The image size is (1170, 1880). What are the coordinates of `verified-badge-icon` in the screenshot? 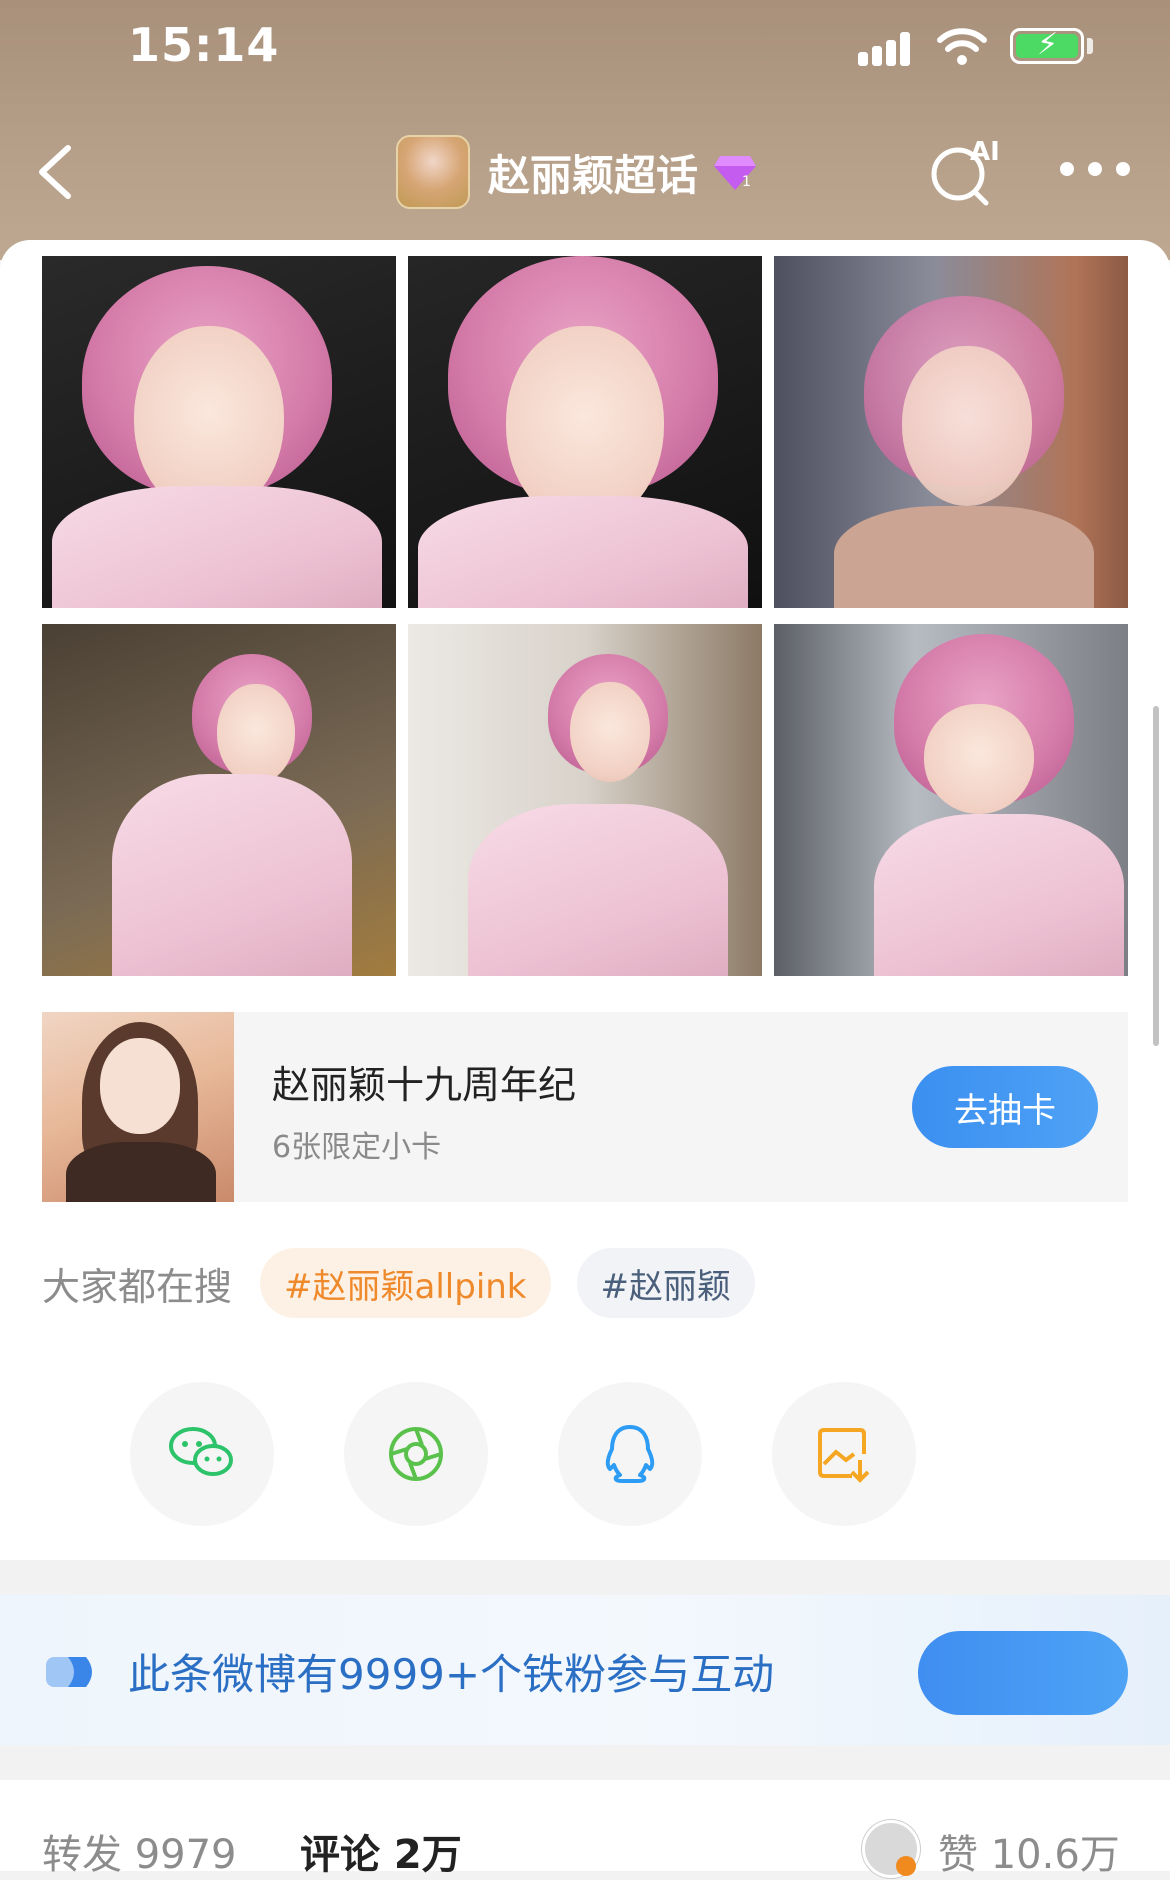 It's located at (906, 1866).